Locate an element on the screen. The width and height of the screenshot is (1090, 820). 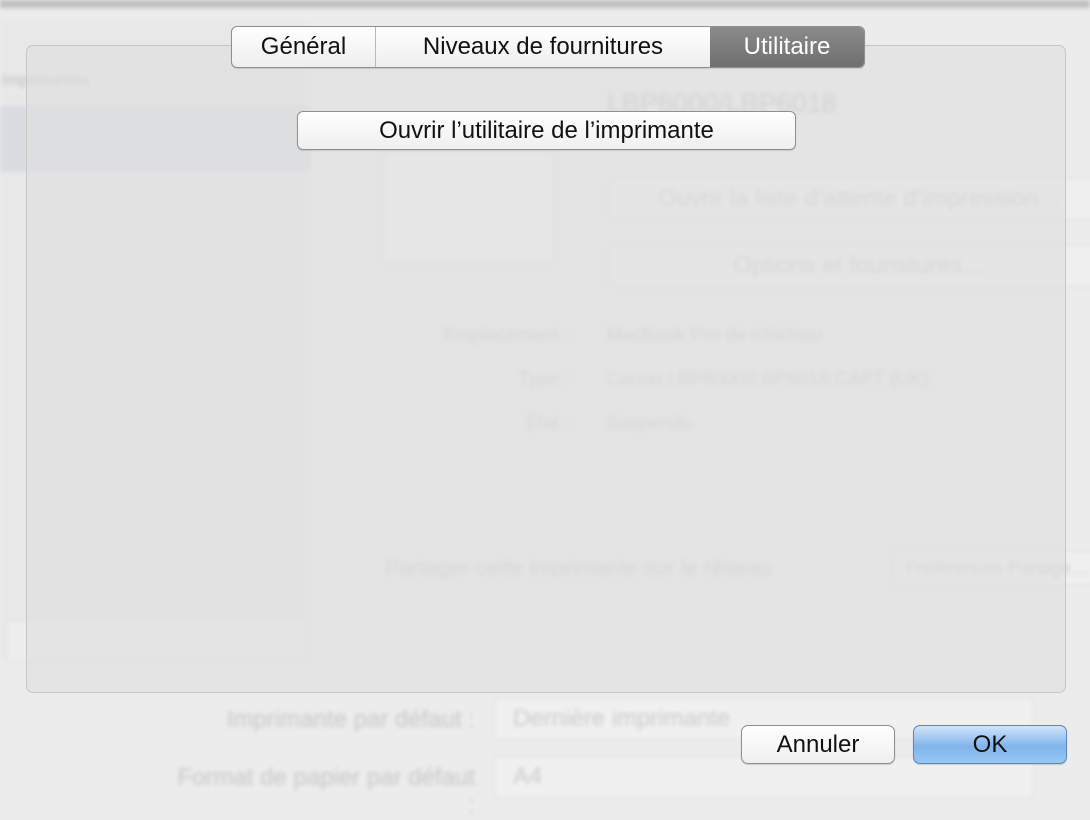
background-titlebar is located at coordinates (545, 4).